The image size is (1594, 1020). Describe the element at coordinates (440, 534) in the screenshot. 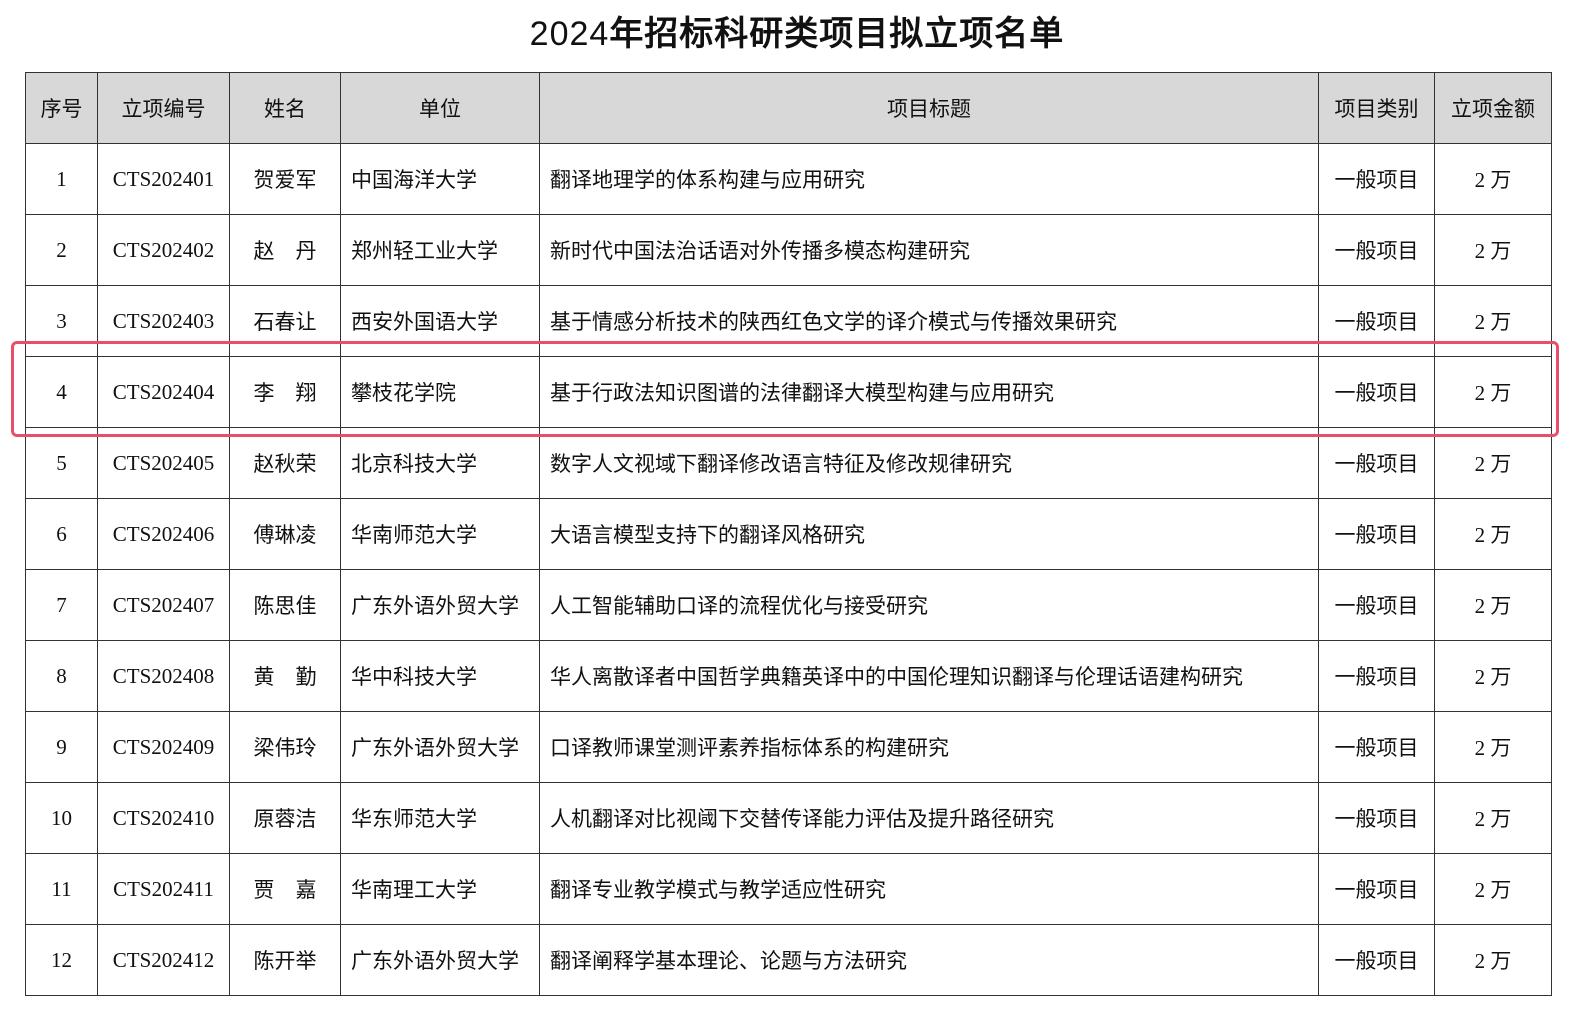

I see `cell-unit: 华南师范大学` at that location.